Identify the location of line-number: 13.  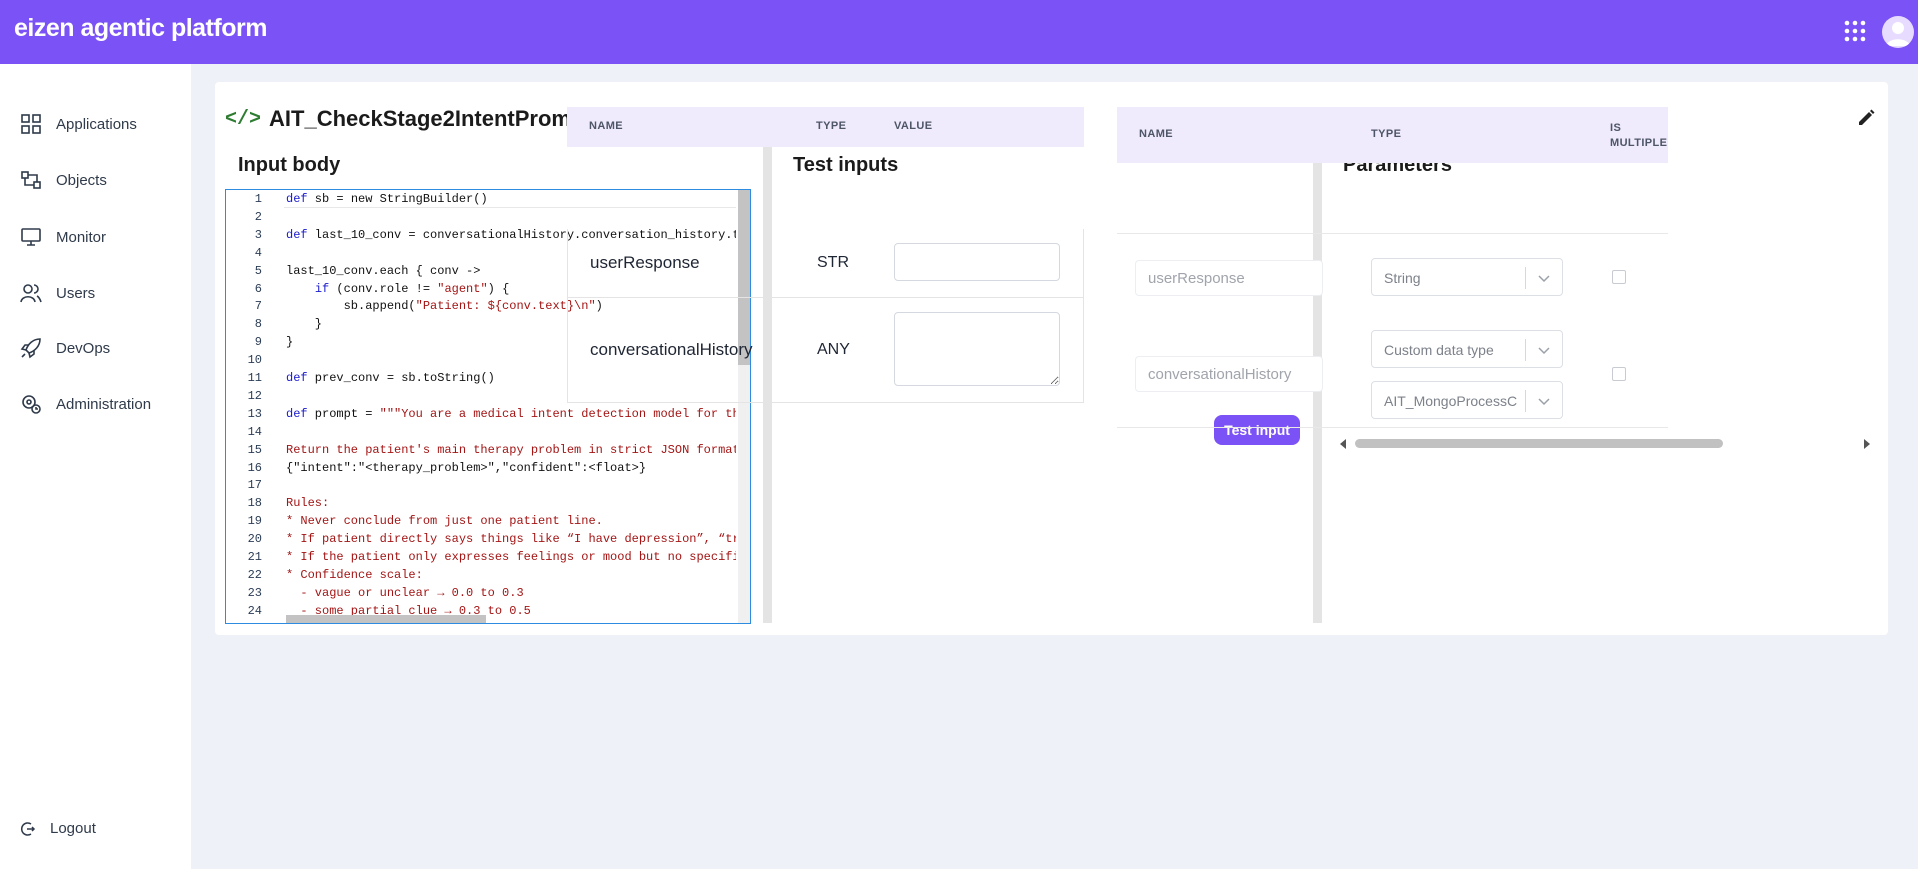
(254, 413).